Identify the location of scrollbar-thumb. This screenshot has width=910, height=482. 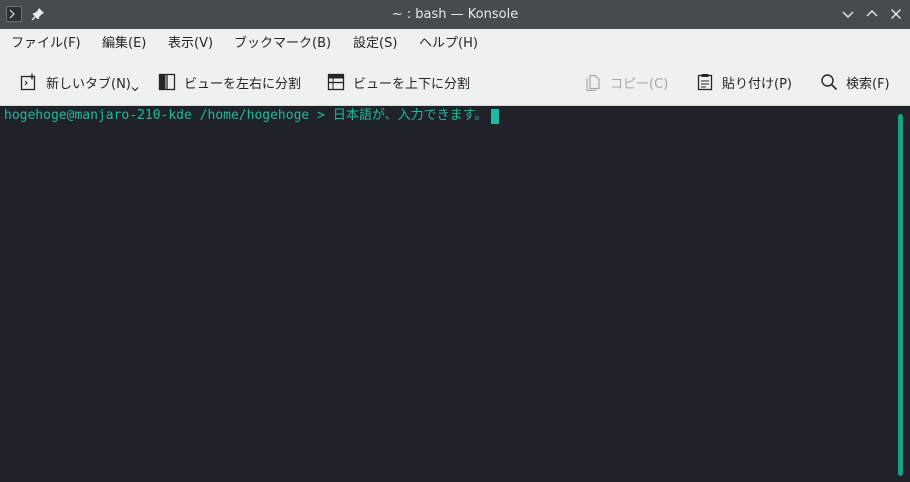
(900, 295).